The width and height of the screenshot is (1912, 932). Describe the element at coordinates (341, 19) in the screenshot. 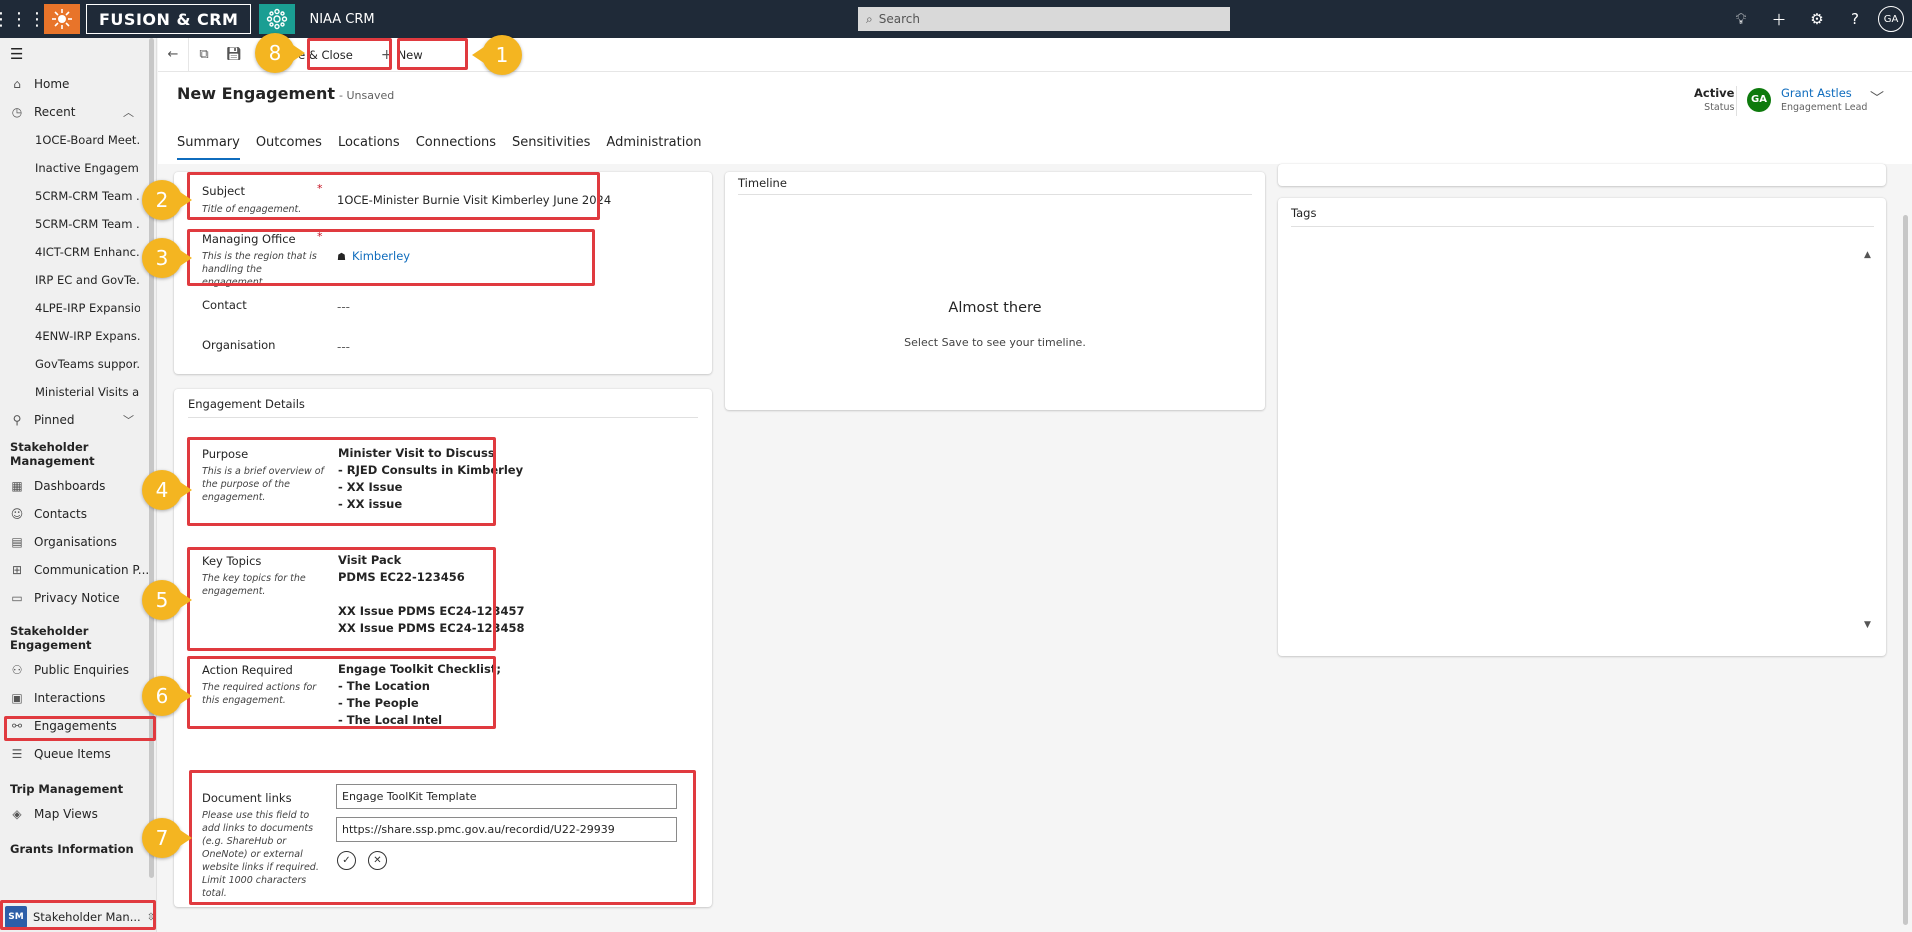

I see `app-name: NIAA CRM` at that location.